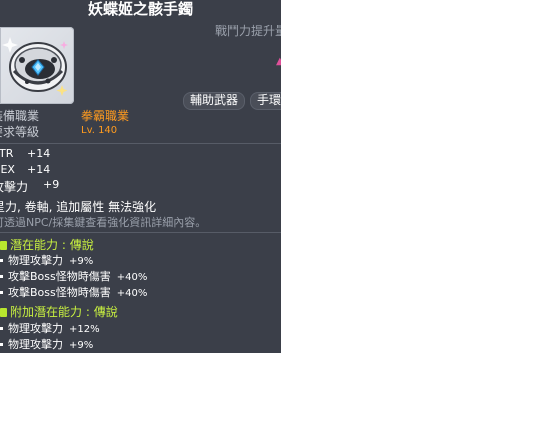  What do you see at coordinates (99, 130) in the screenshot?
I see `level-value: Lv. 140` at bounding box center [99, 130].